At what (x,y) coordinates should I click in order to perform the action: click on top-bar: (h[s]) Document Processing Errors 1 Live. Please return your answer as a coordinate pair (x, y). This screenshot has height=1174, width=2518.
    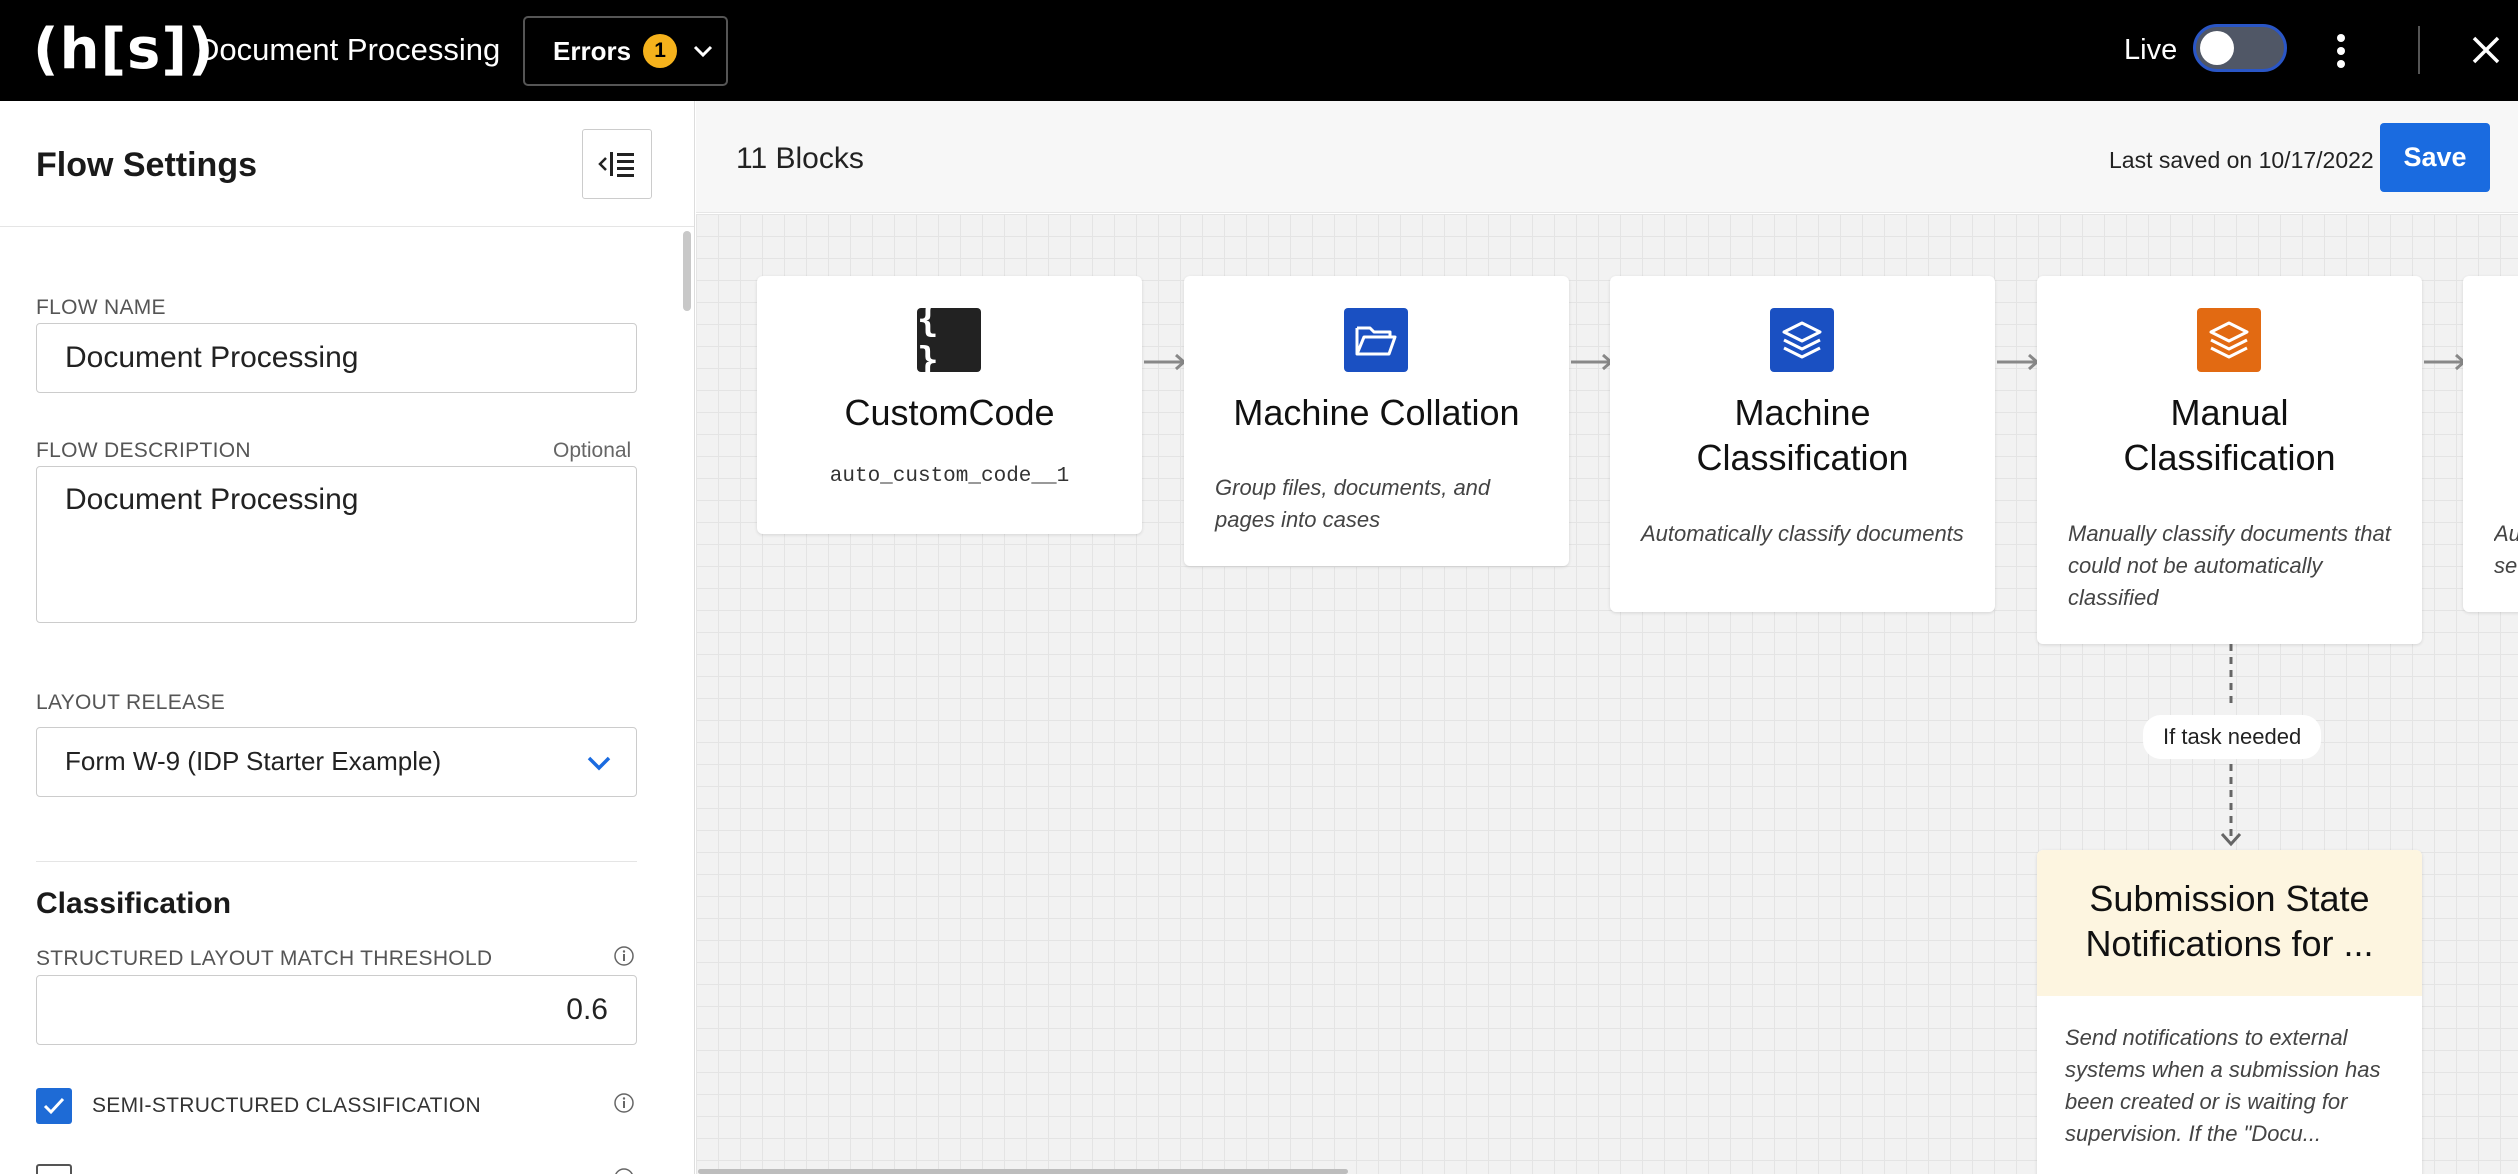
    Looking at the image, I should click on (1259, 50).